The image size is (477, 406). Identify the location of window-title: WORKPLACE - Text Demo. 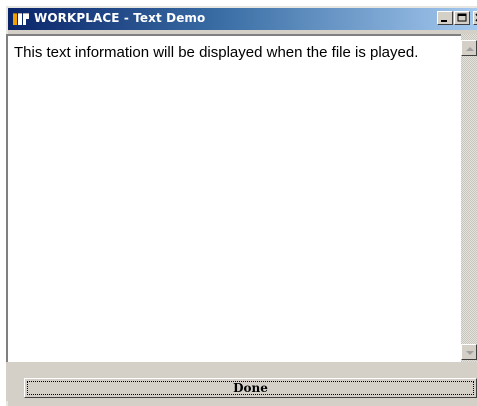
(120, 18).